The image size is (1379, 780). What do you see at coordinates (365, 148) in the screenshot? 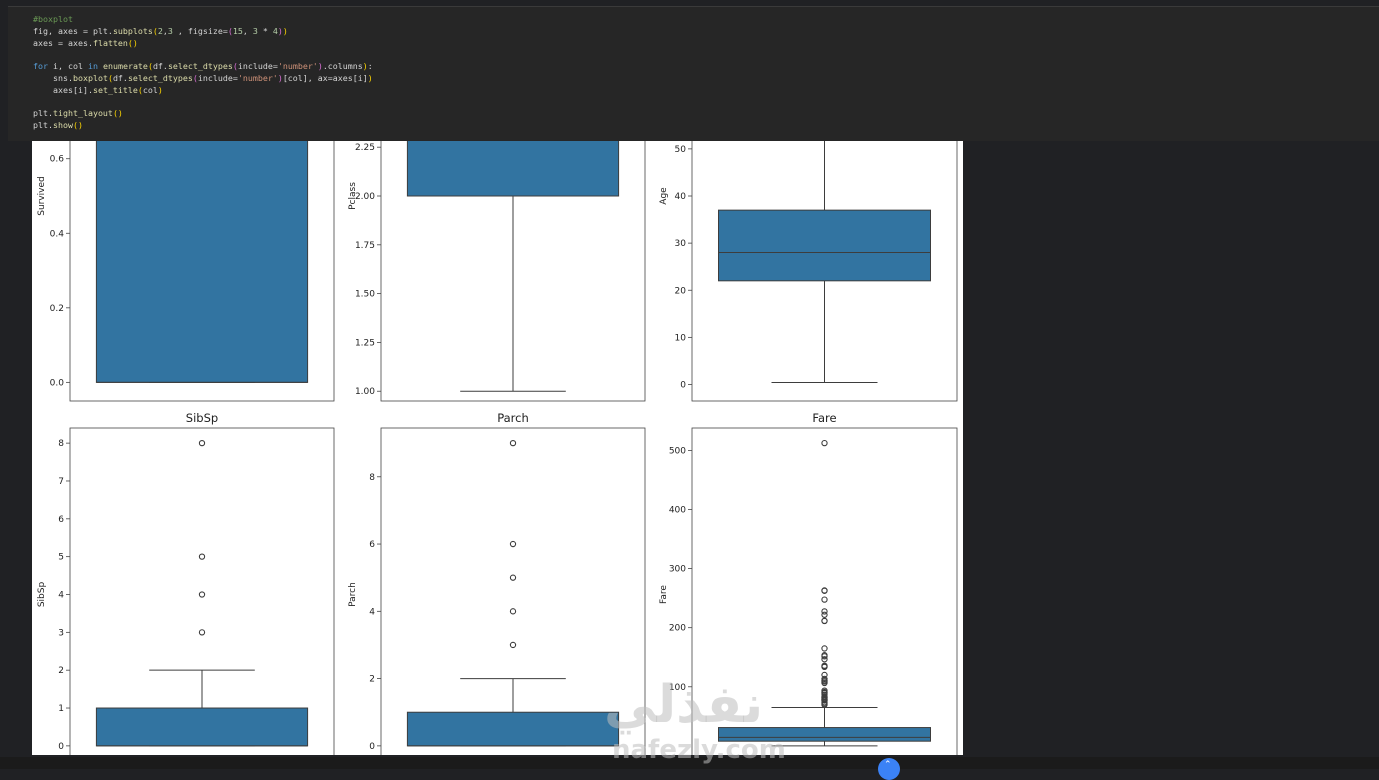
I see `y-tick-label: 2.25` at bounding box center [365, 148].